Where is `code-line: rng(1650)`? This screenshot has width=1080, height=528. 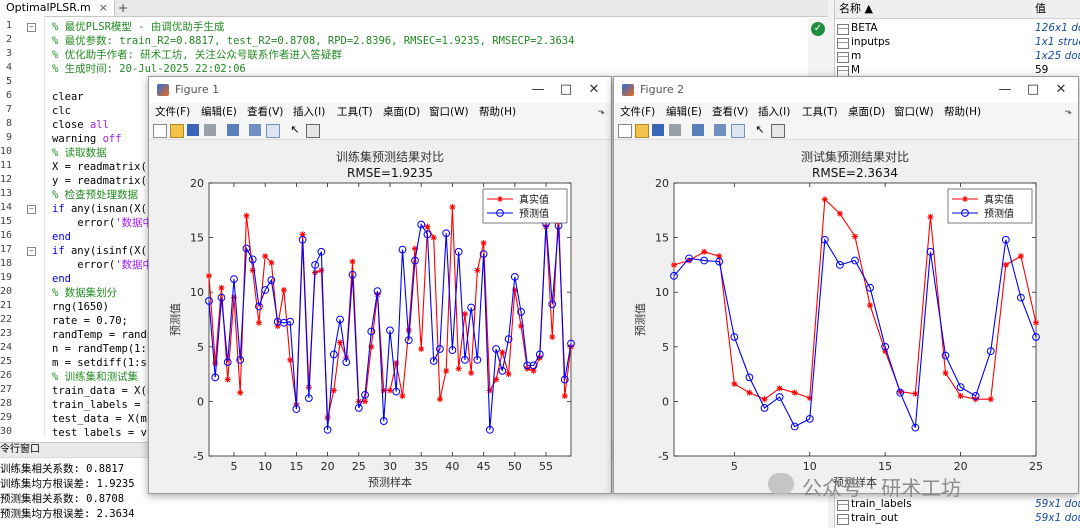 code-line: rng(1650) is located at coordinates (80, 307).